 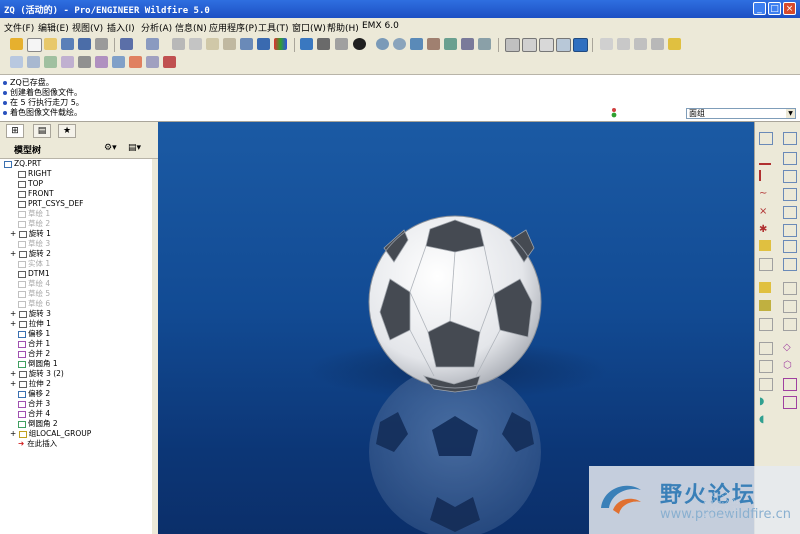 I want to click on menu-analysis: 分析(A), so click(x=156, y=27).